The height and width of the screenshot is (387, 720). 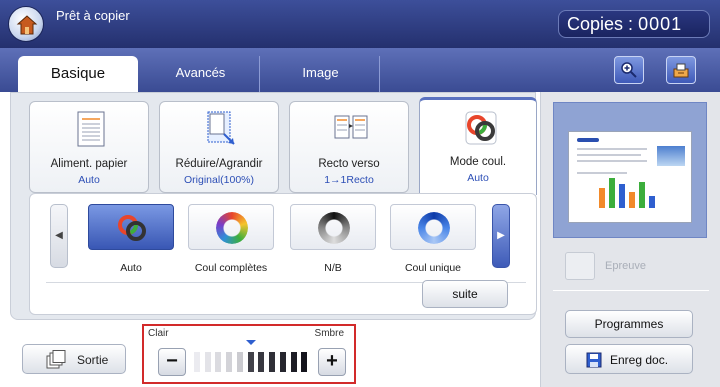 I want to click on document-preview, so click(x=630, y=177).